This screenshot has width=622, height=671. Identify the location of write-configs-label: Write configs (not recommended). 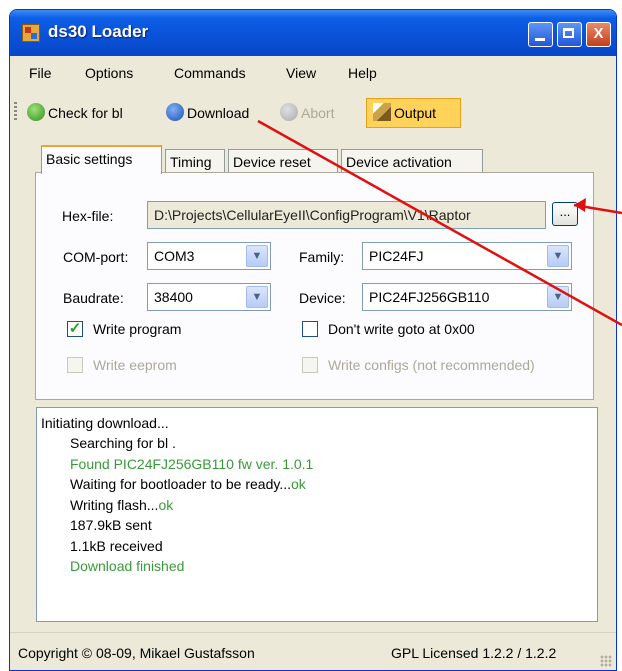
(431, 365).